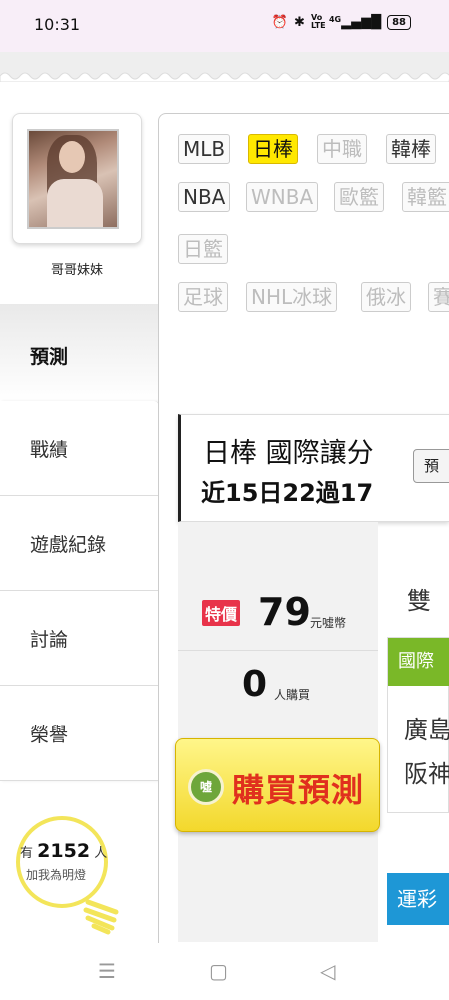  Describe the element at coordinates (80, 352) in the screenshot. I see `menu-item-predict: 預測` at that location.